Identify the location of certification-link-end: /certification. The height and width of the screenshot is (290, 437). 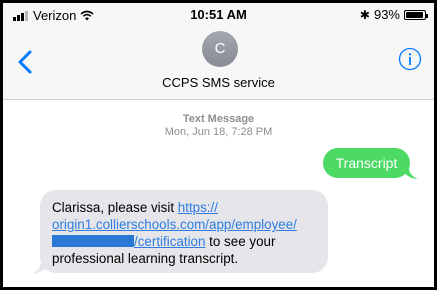
(169, 241).